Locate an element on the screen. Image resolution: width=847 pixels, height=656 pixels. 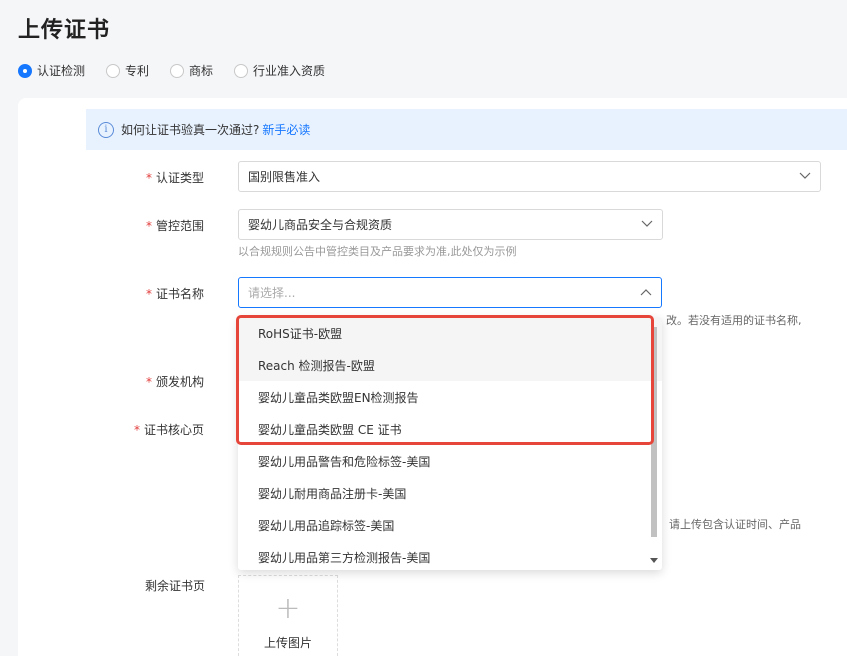
scrollbar-thumb is located at coordinates (654, 432).